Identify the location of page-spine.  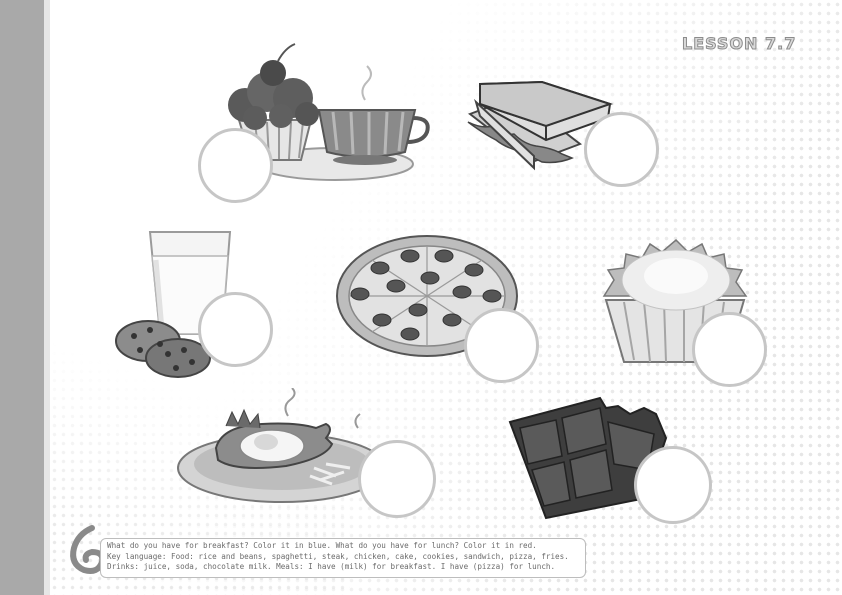
(22, 297).